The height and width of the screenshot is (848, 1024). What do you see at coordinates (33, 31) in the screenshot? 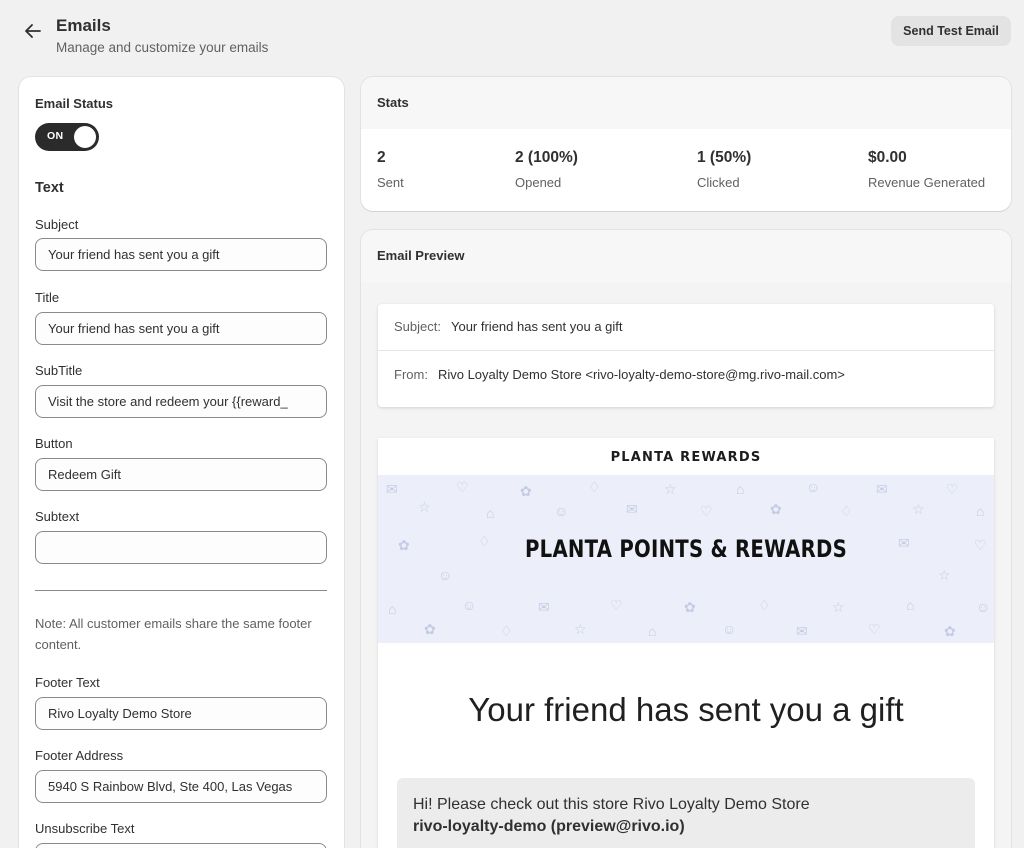
I see `arrow-left-icon` at bounding box center [33, 31].